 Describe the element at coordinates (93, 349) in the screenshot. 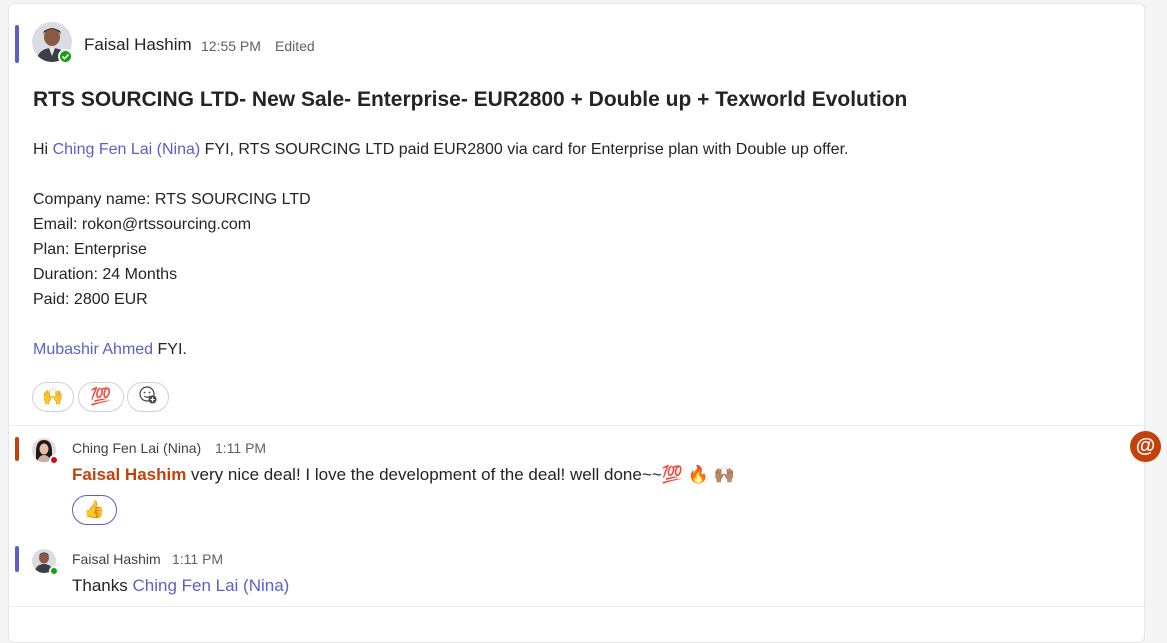

I see `mention-link: Mubashir Ahmed` at that location.